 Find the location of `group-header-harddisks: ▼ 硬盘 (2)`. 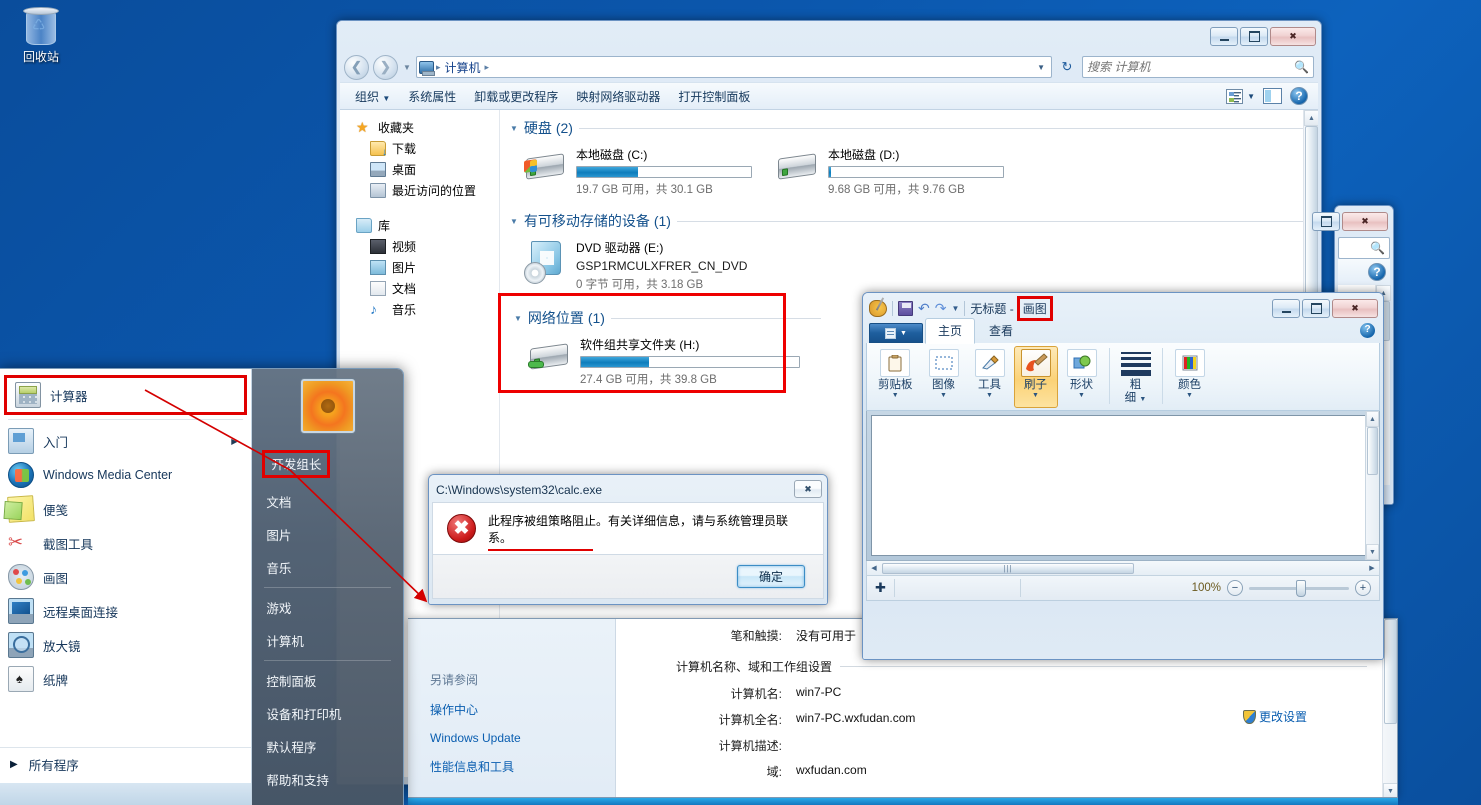

group-header-harddisks: ▼ 硬盘 (2) is located at coordinates (909, 128).